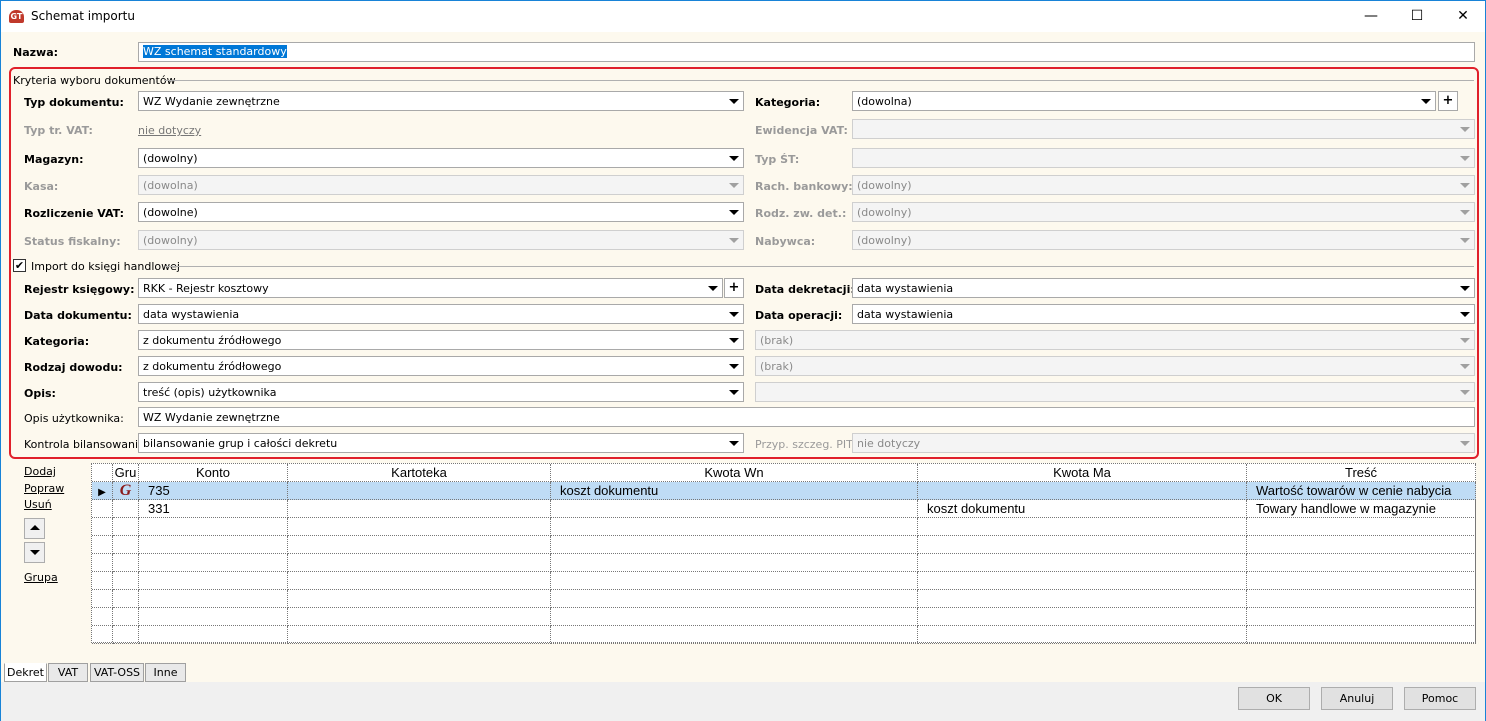  What do you see at coordinates (102, 473) in the screenshot?
I see `column-header-indicator` at bounding box center [102, 473].